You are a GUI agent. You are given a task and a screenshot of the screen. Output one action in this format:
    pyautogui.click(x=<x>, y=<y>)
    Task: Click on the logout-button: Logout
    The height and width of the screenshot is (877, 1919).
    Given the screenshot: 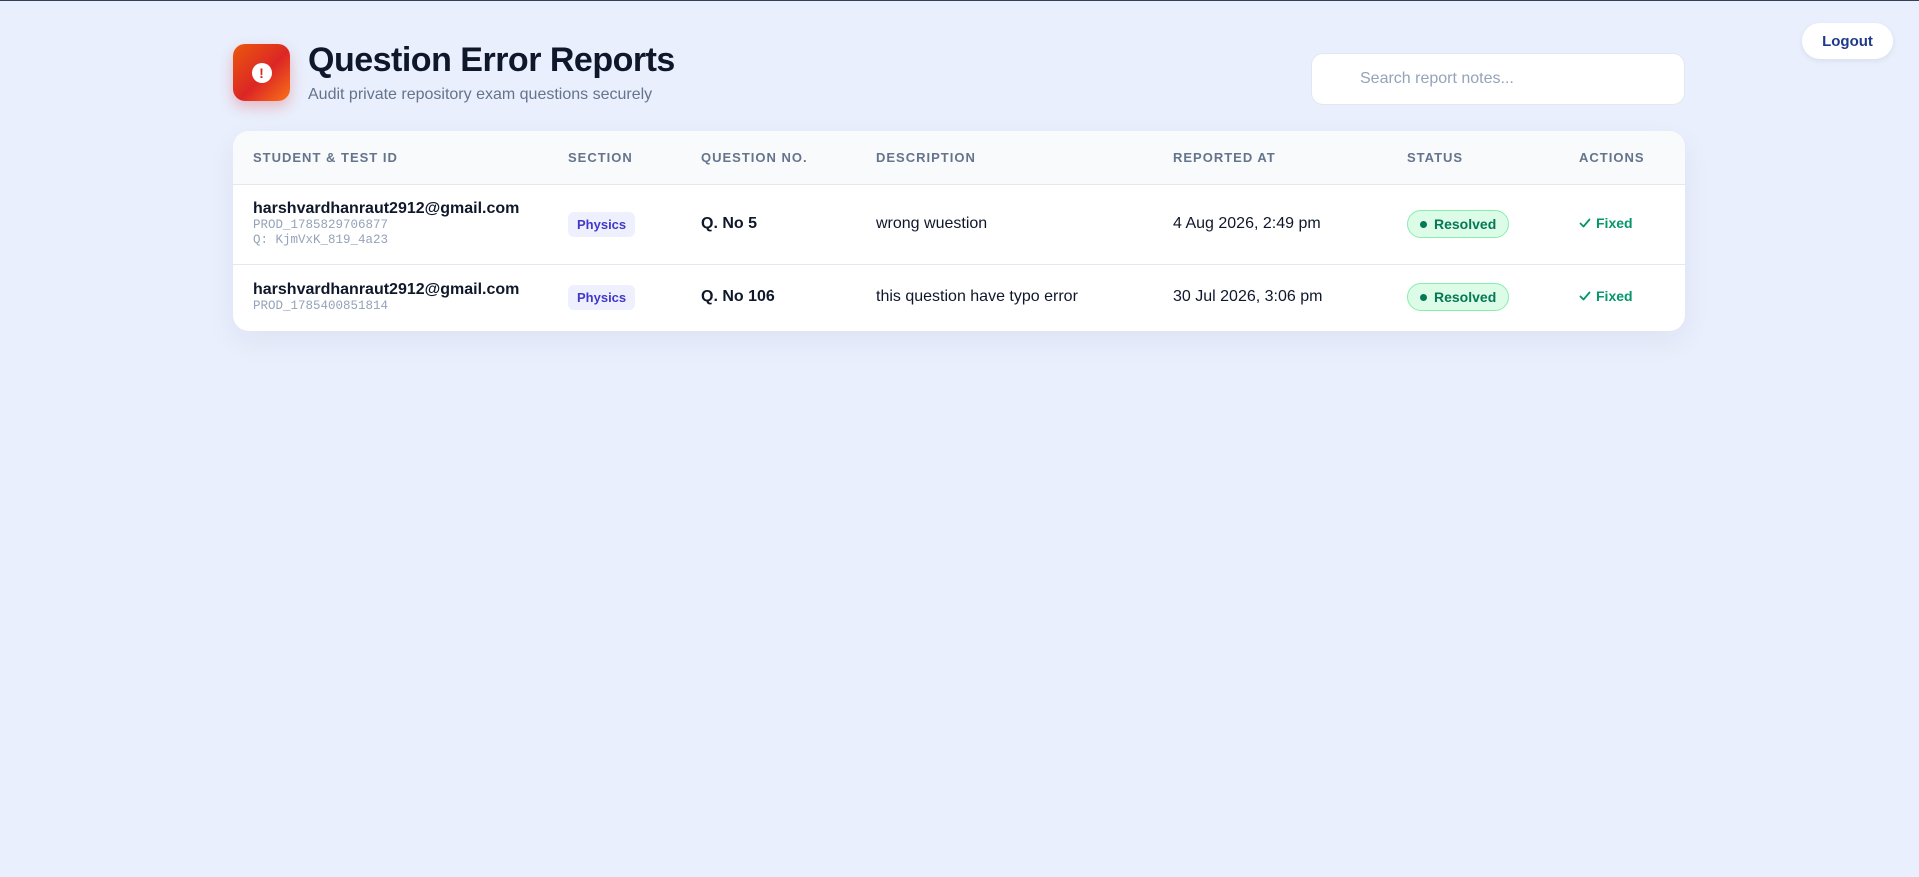 What is the action you would take?
    pyautogui.click(x=1847, y=41)
    